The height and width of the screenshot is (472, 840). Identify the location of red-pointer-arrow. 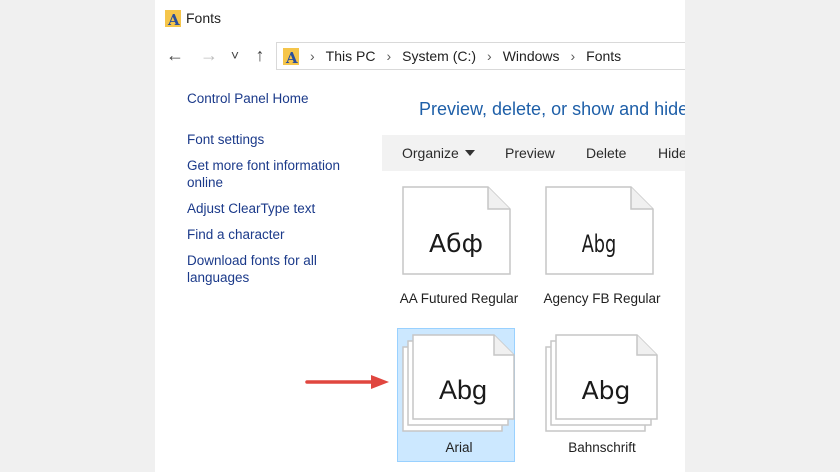
(347, 382).